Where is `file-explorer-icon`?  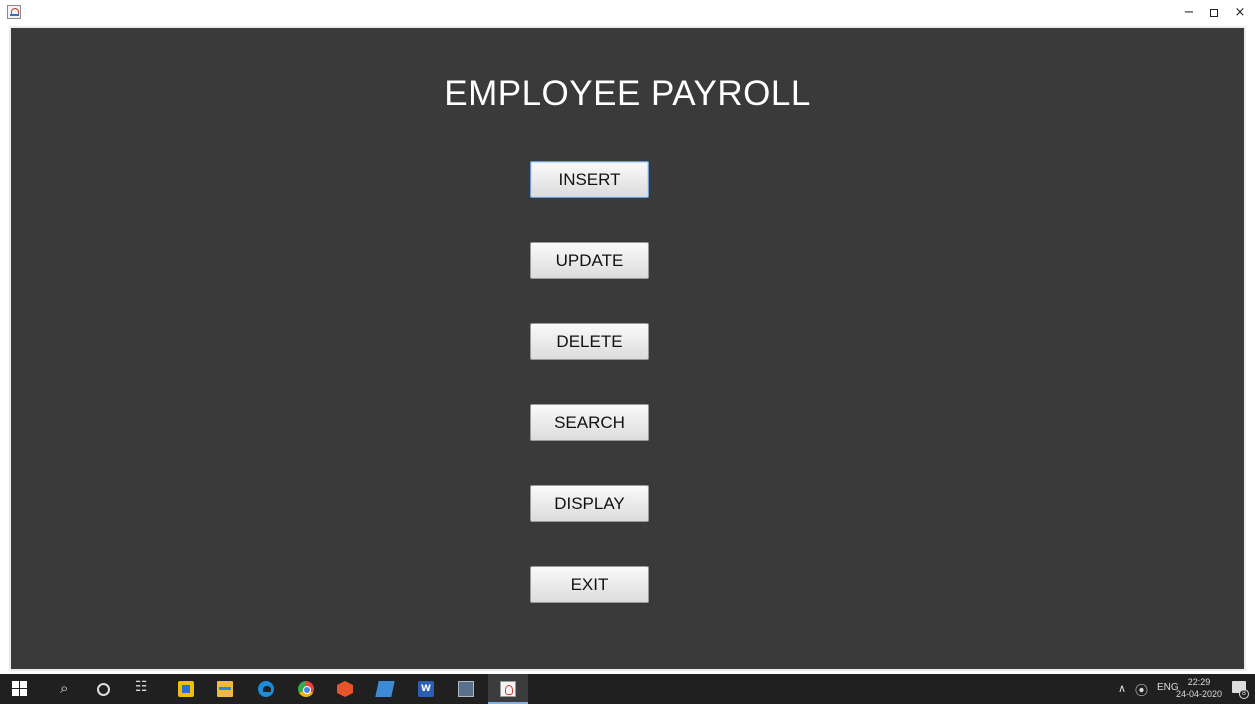
file-explorer-icon is located at coordinates (225, 689).